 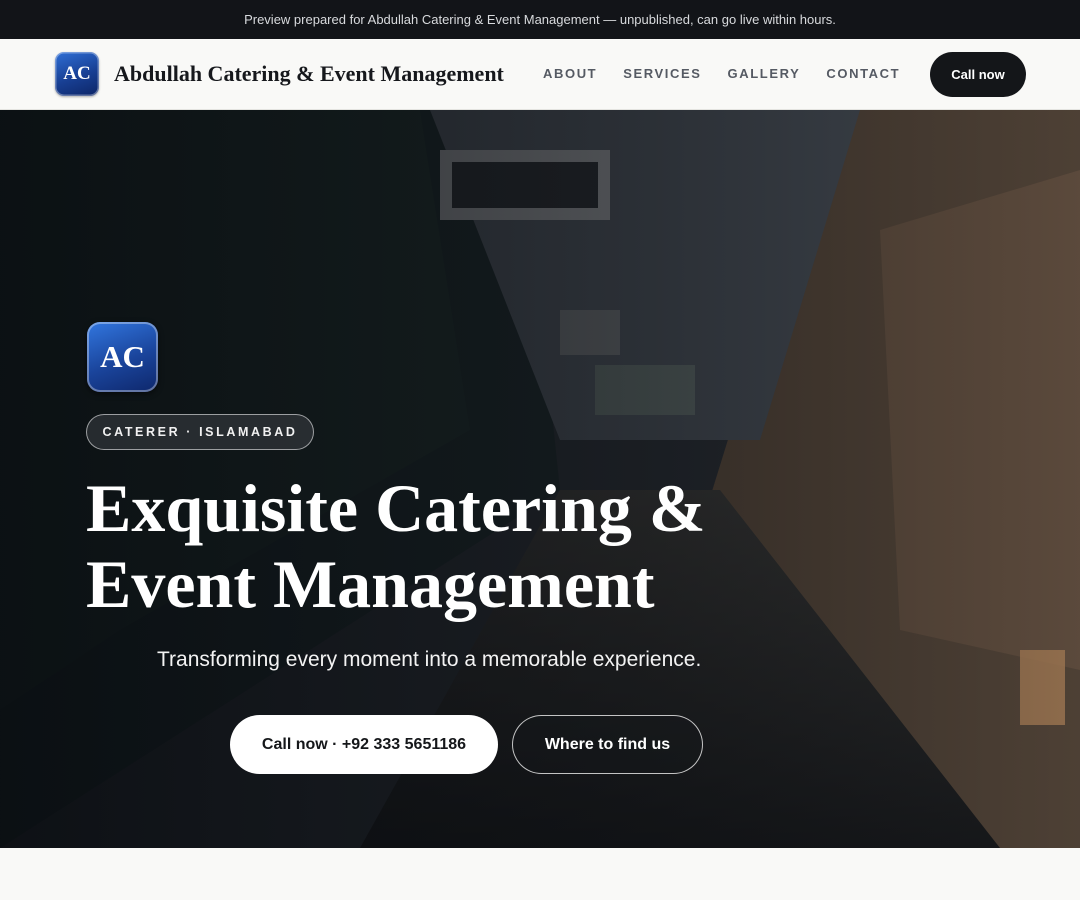 What do you see at coordinates (764, 73) in the screenshot?
I see `nav-link-gallery: GALLERY` at bounding box center [764, 73].